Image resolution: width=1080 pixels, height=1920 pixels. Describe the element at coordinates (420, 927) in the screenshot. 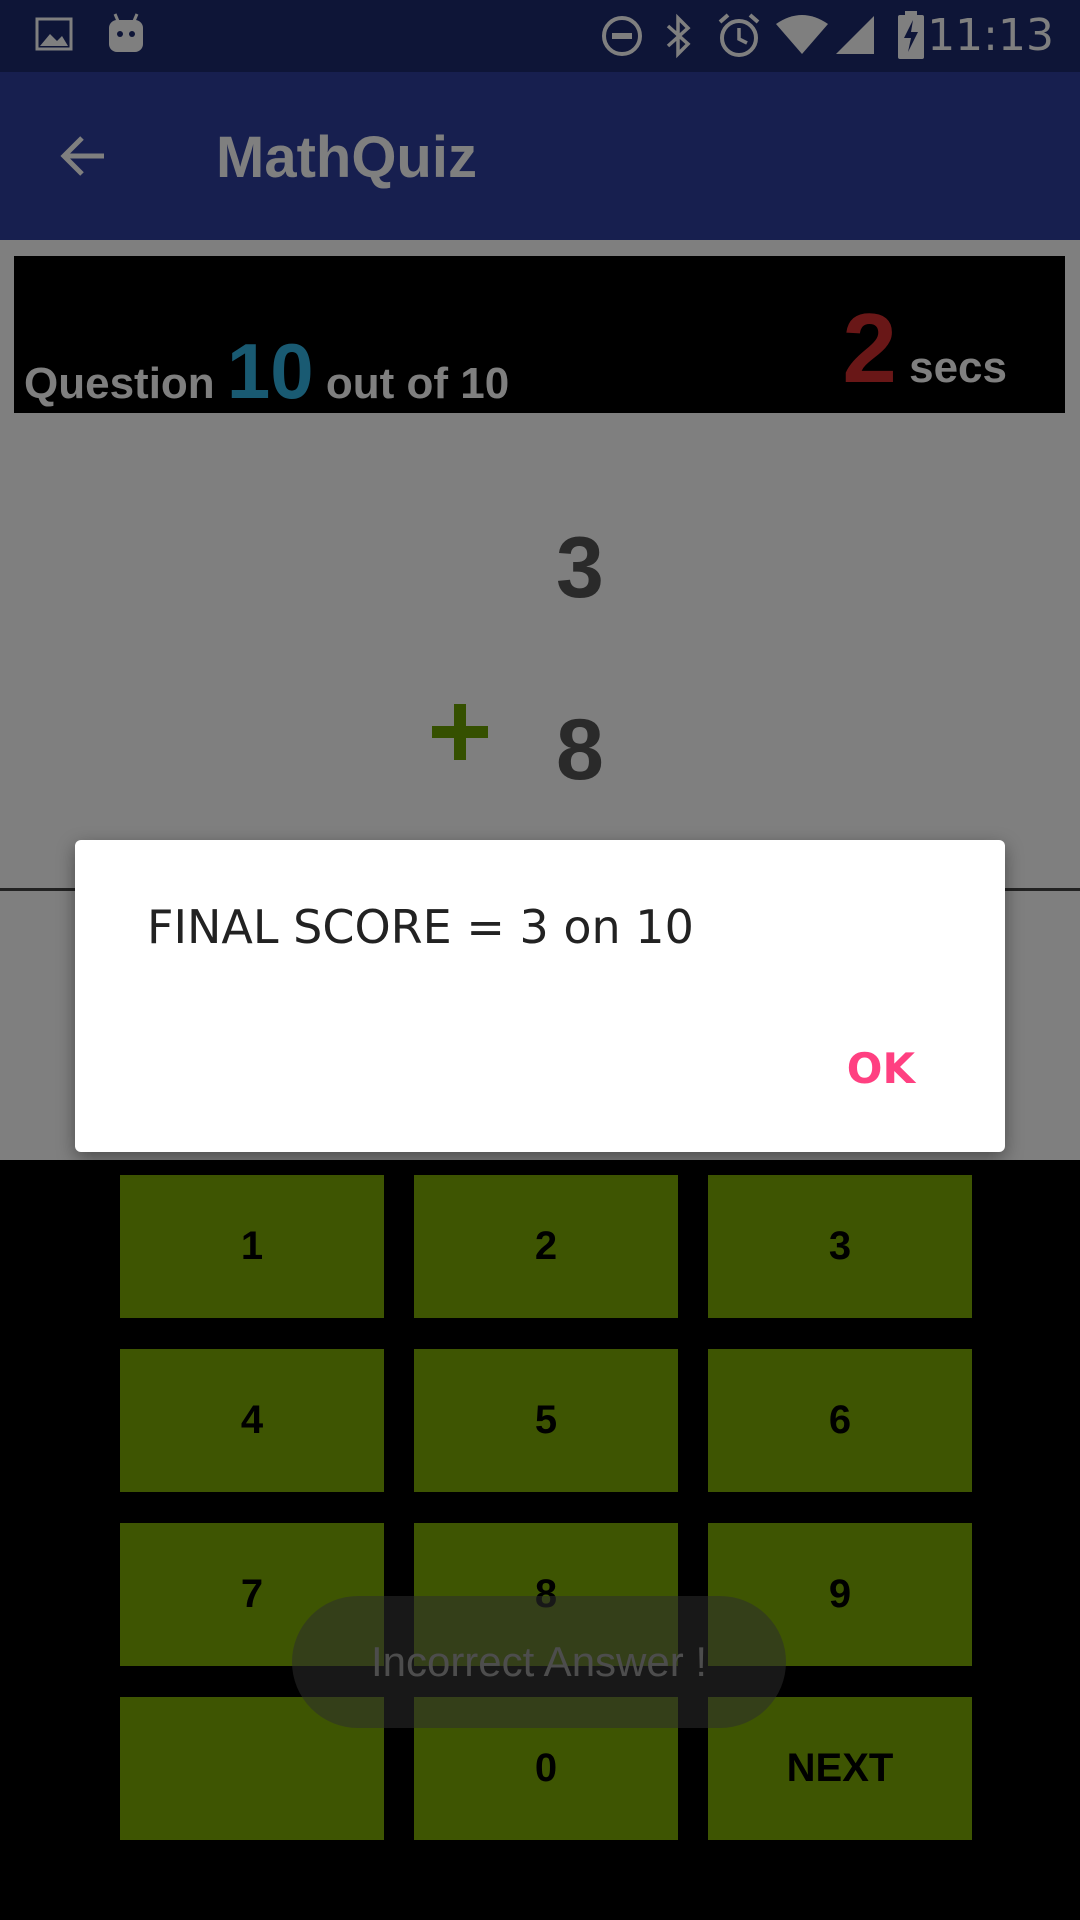

I see `dialog-message: FINAL SCORE = 3 on 10` at that location.